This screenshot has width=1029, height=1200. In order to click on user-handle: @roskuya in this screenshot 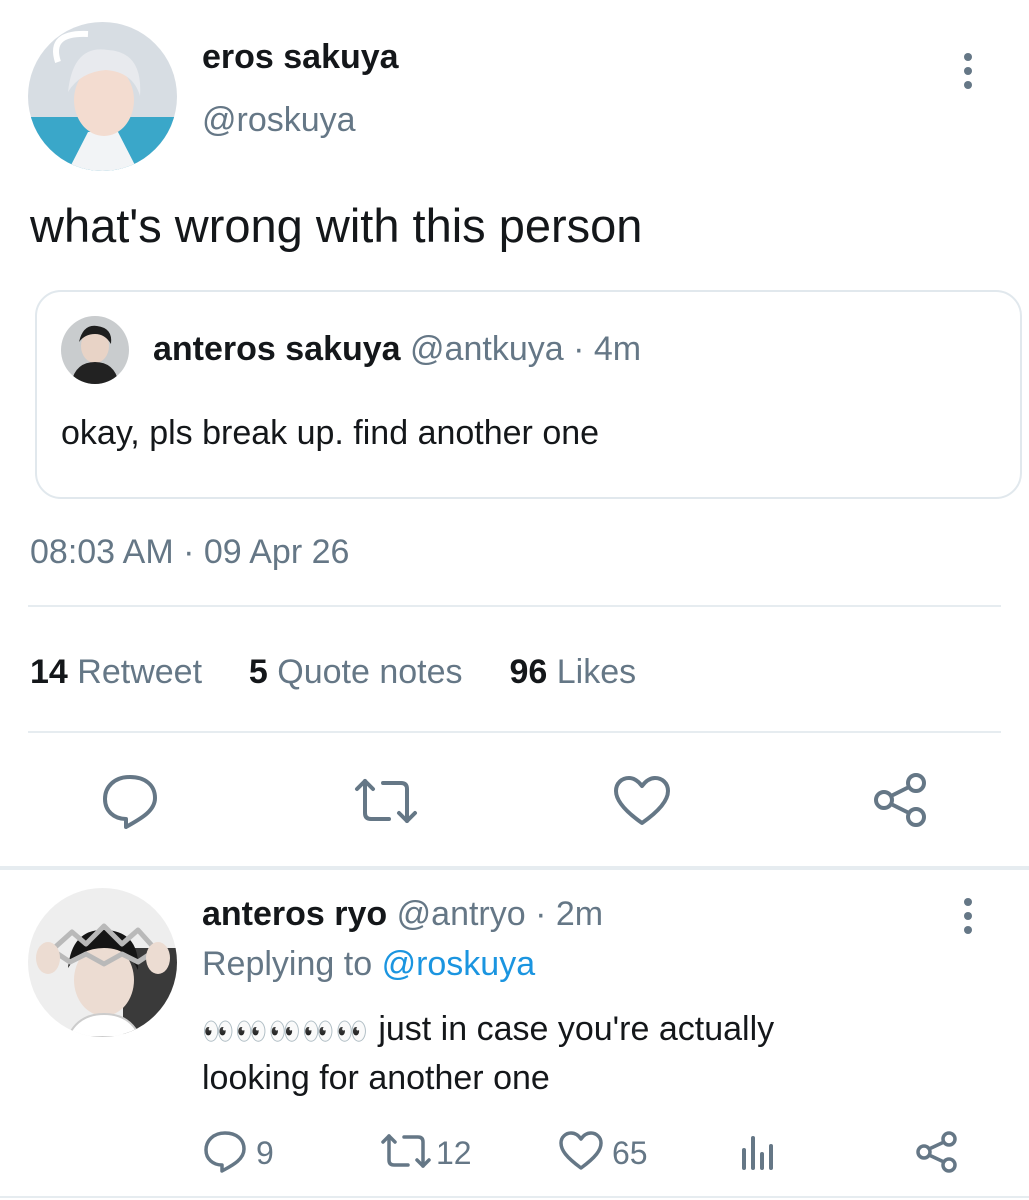, I will do `click(279, 120)`.